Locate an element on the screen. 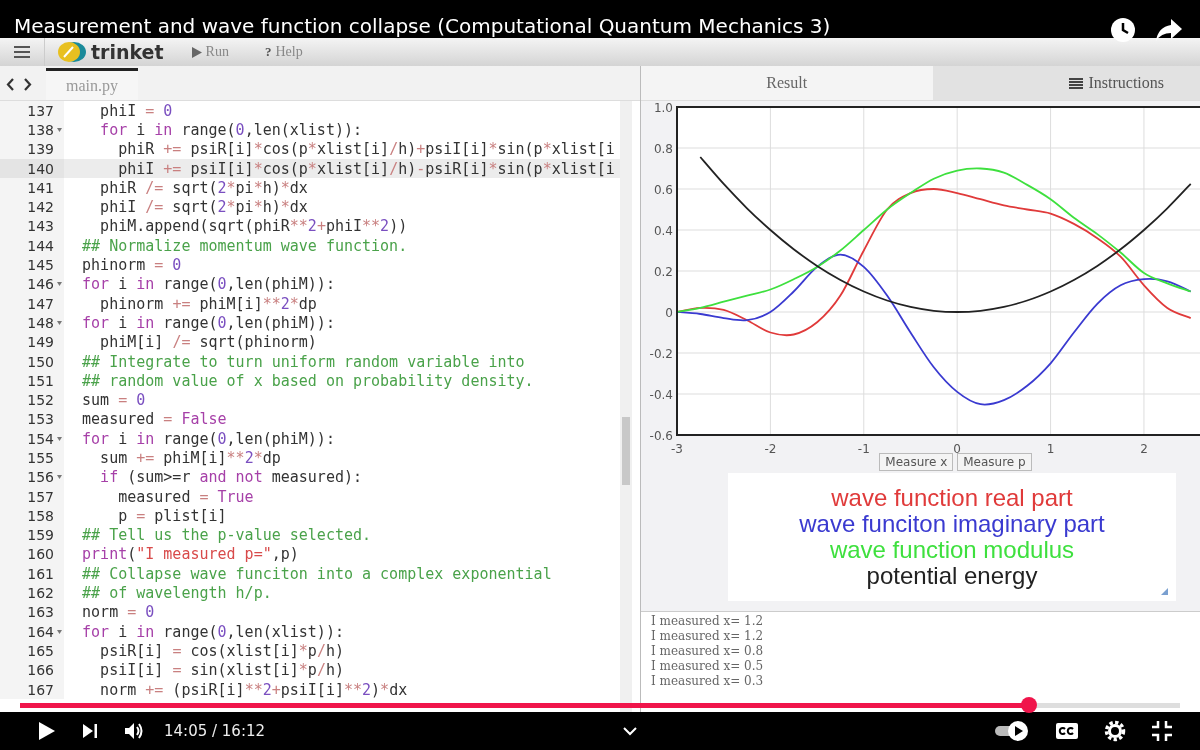  line-number: 156 is located at coordinates (40, 477).